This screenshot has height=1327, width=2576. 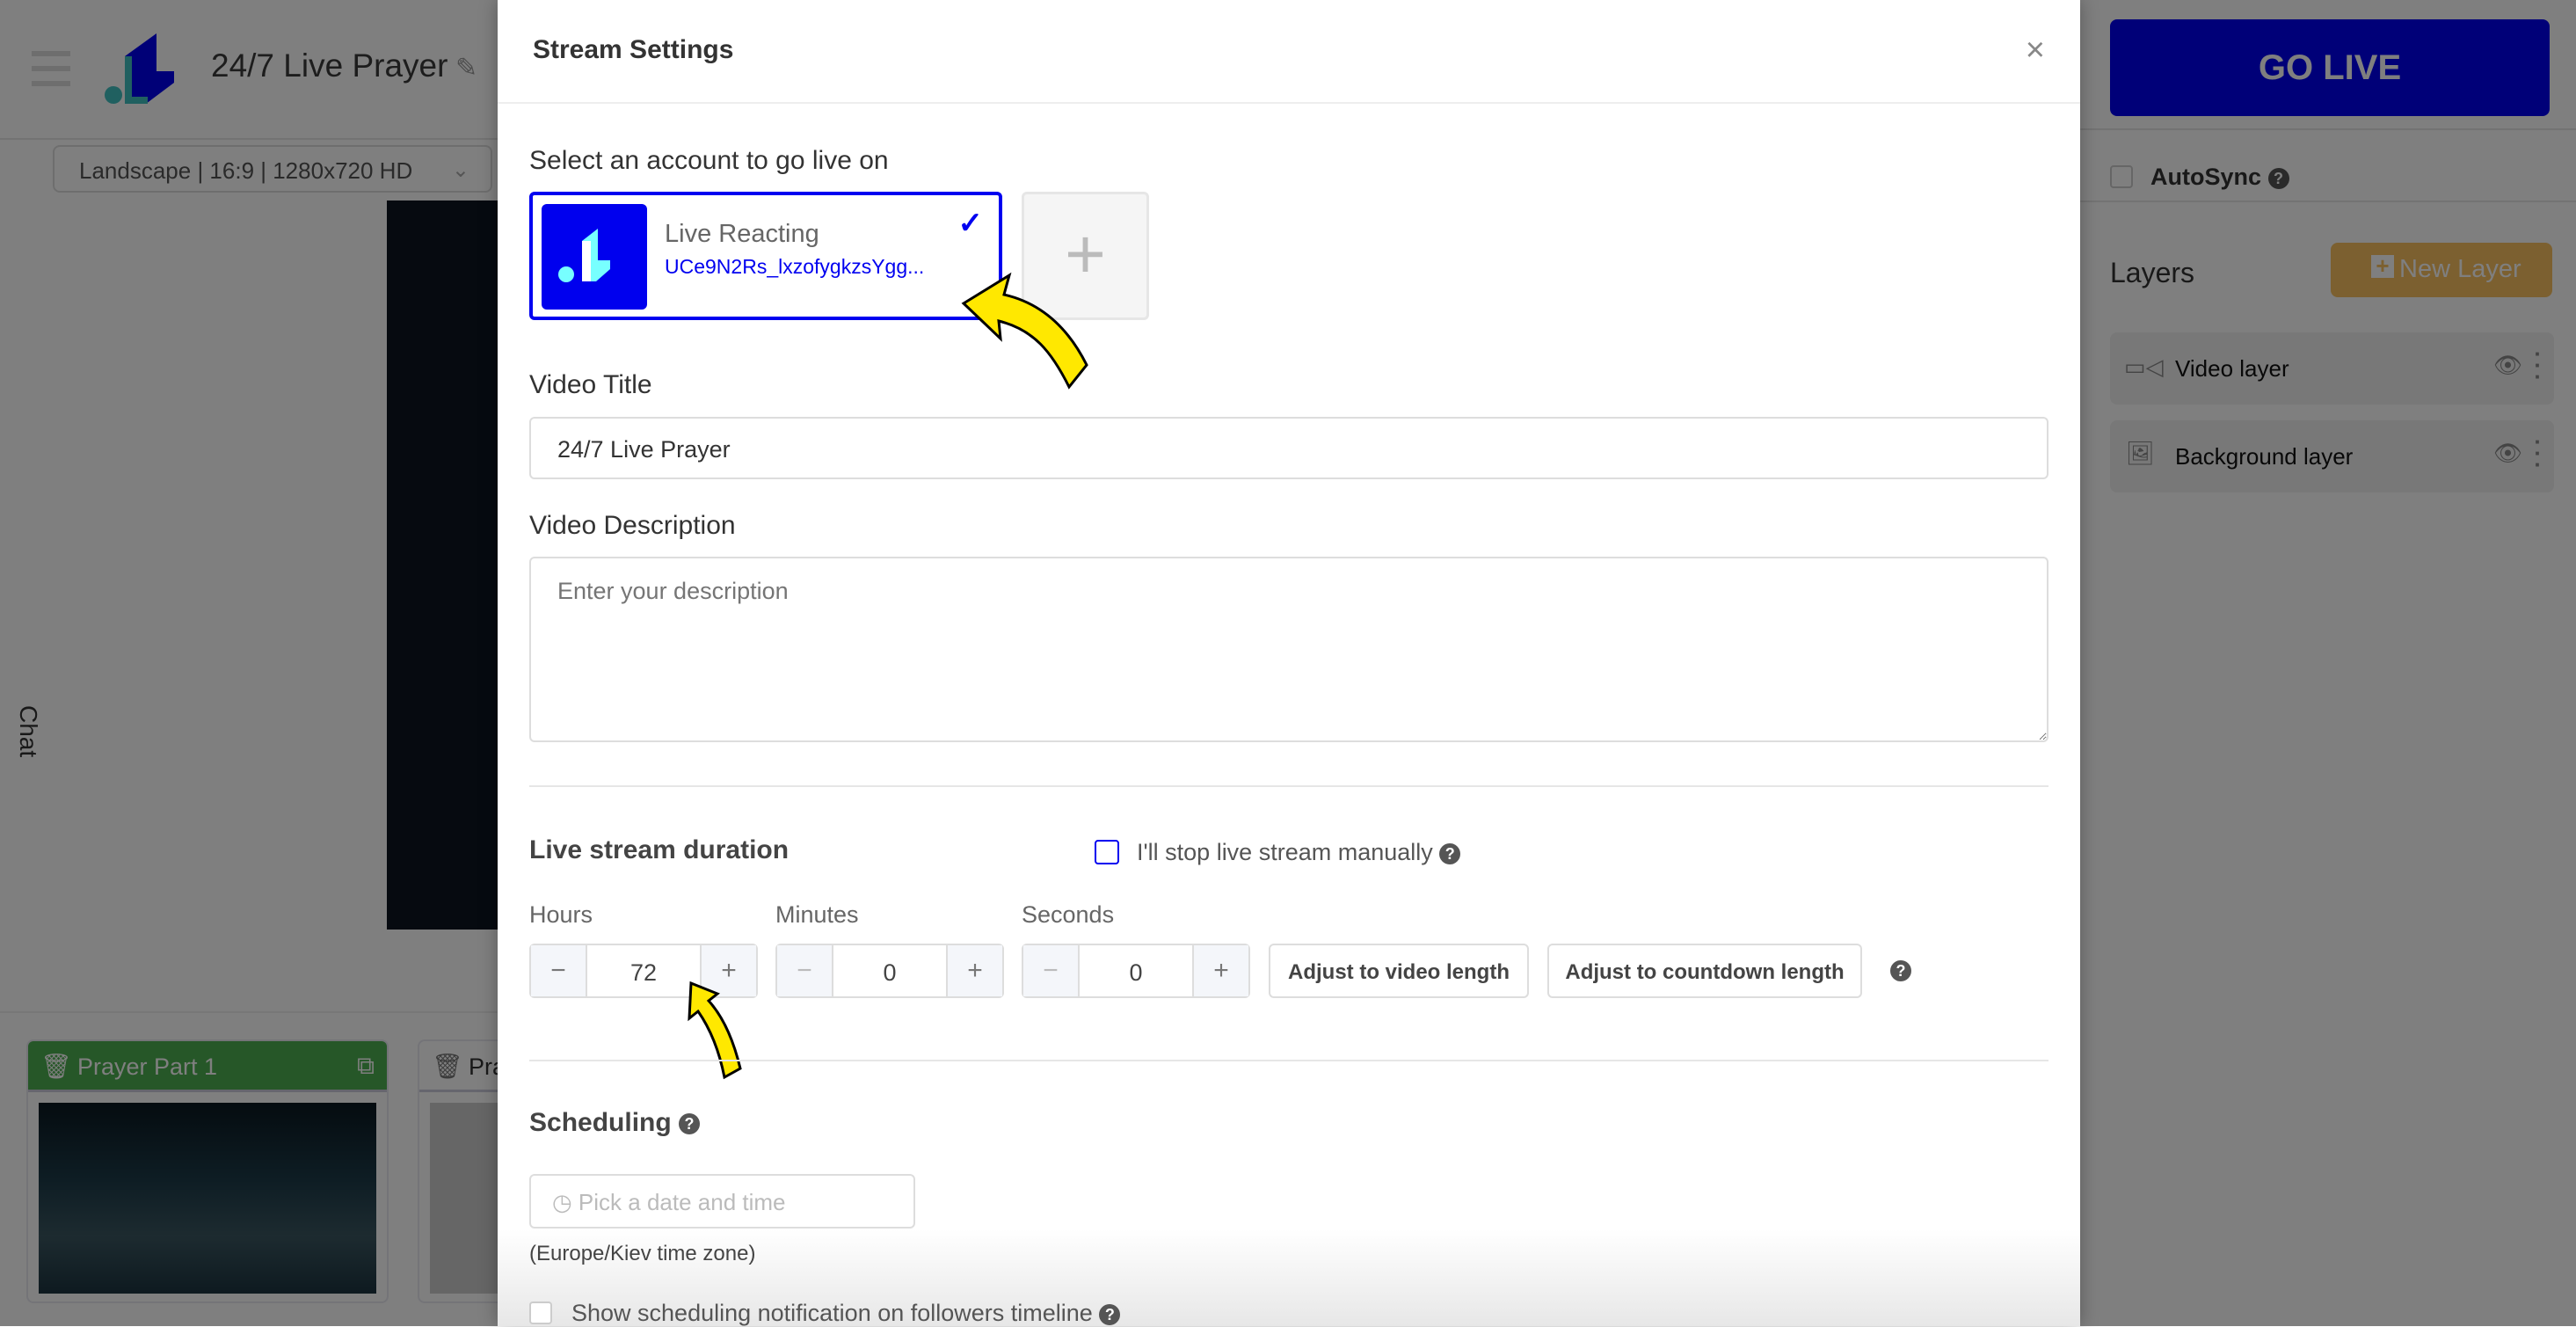 I want to click on seconds-stepper: −0 +, so click(x=1136, y=971).